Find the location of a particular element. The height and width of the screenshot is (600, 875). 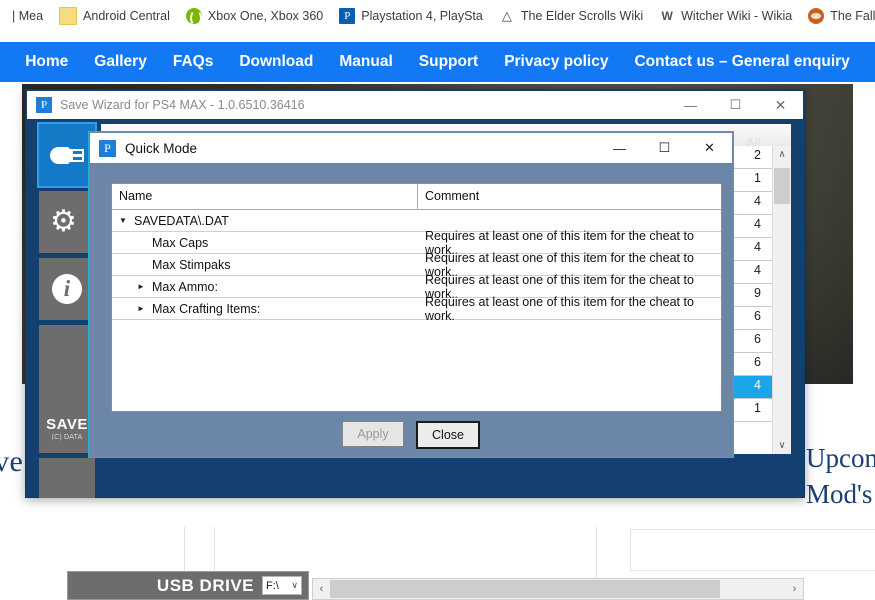

usb-drive-label: USB DRIVE is located at coordinates (205, 585).